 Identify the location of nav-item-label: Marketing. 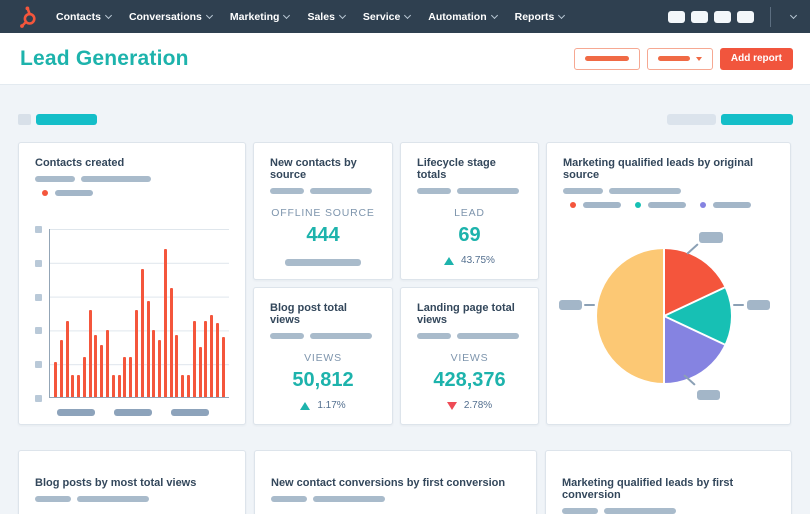
(254, 16).